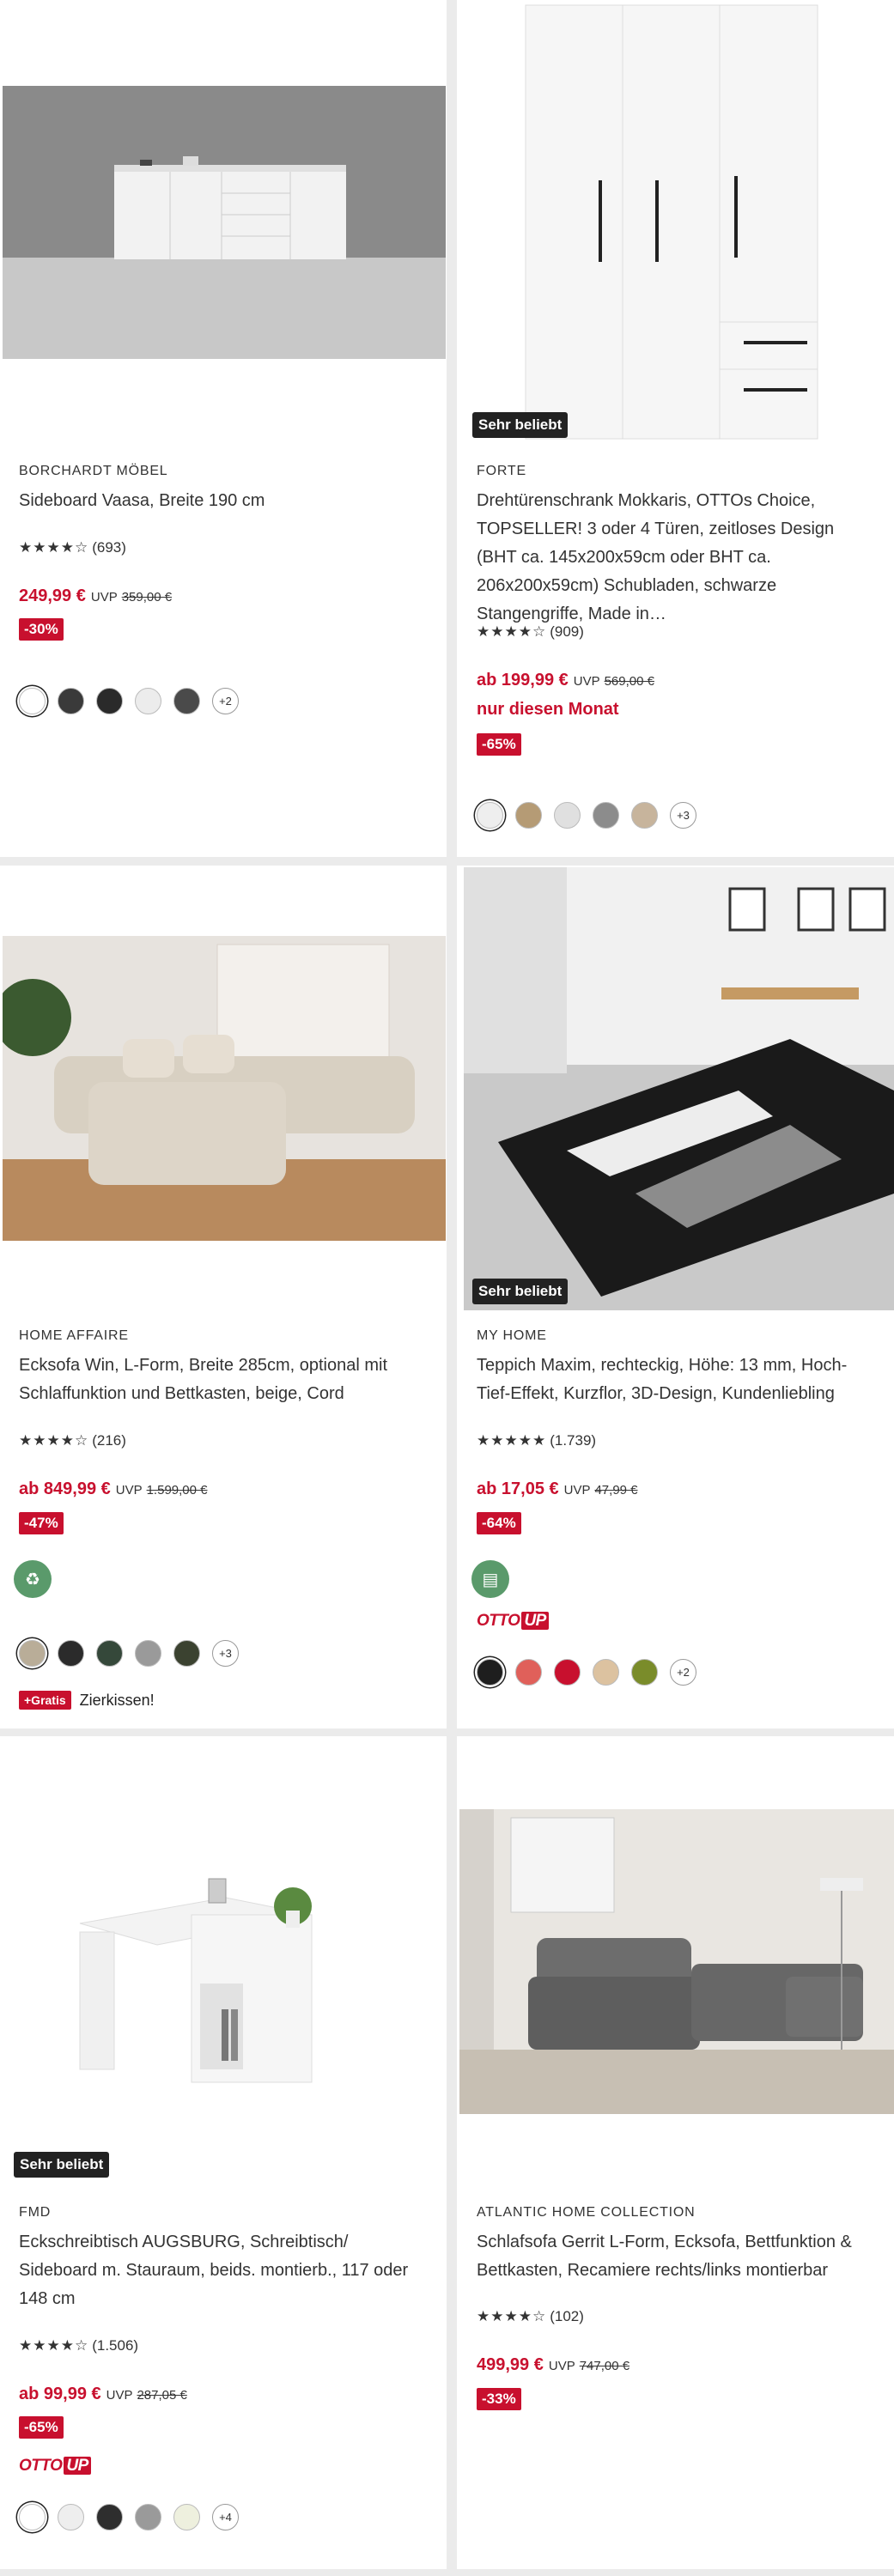  What do you see at coordinates (536, 1440) in the screenshot?
I see `product-rating: ★★★★★ (1.739)` at bounding box center [536, 1440].